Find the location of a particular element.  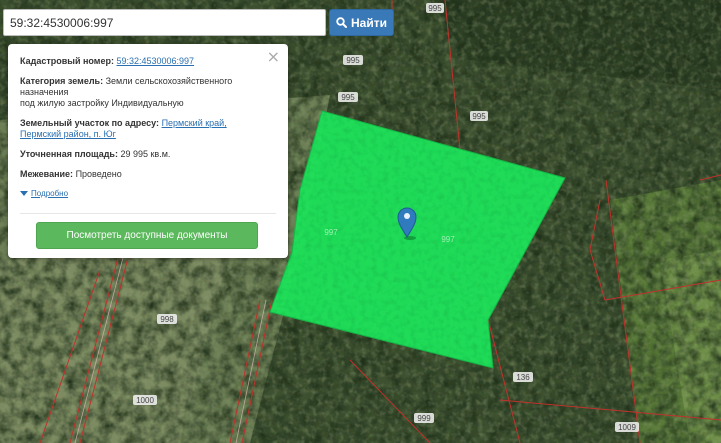

land-category-value: Земли сельскохозяйственного is located at coordinates (169, 81).